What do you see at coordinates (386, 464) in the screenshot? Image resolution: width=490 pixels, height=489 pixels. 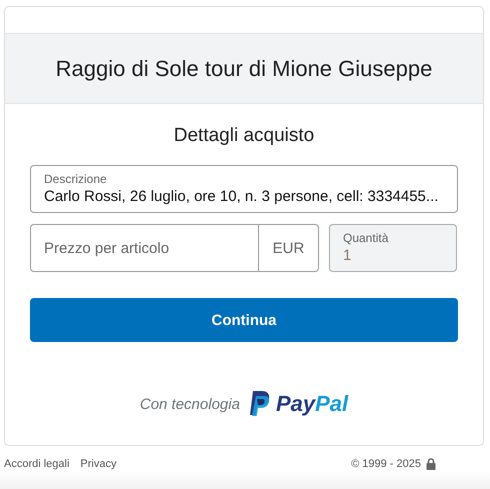 I see `copyright-text: © 1999 - 2025` at bounding box center [386, 464].